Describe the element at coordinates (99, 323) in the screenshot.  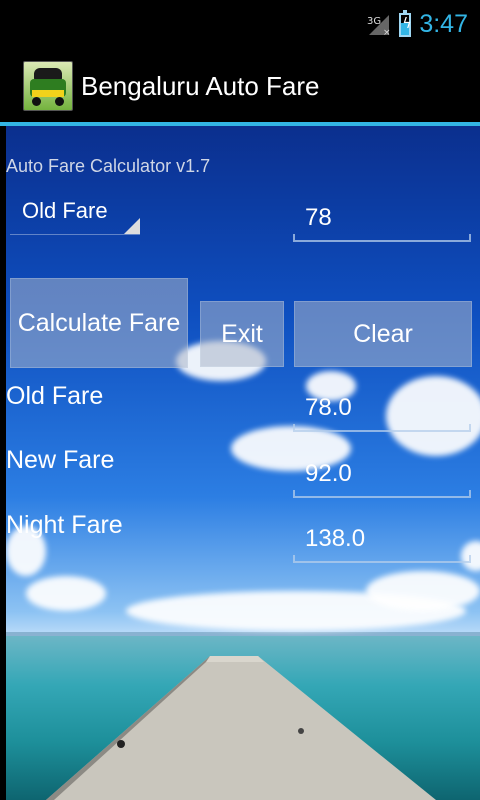
I see `calculate-fare-button: Calculate Fare` at that location.